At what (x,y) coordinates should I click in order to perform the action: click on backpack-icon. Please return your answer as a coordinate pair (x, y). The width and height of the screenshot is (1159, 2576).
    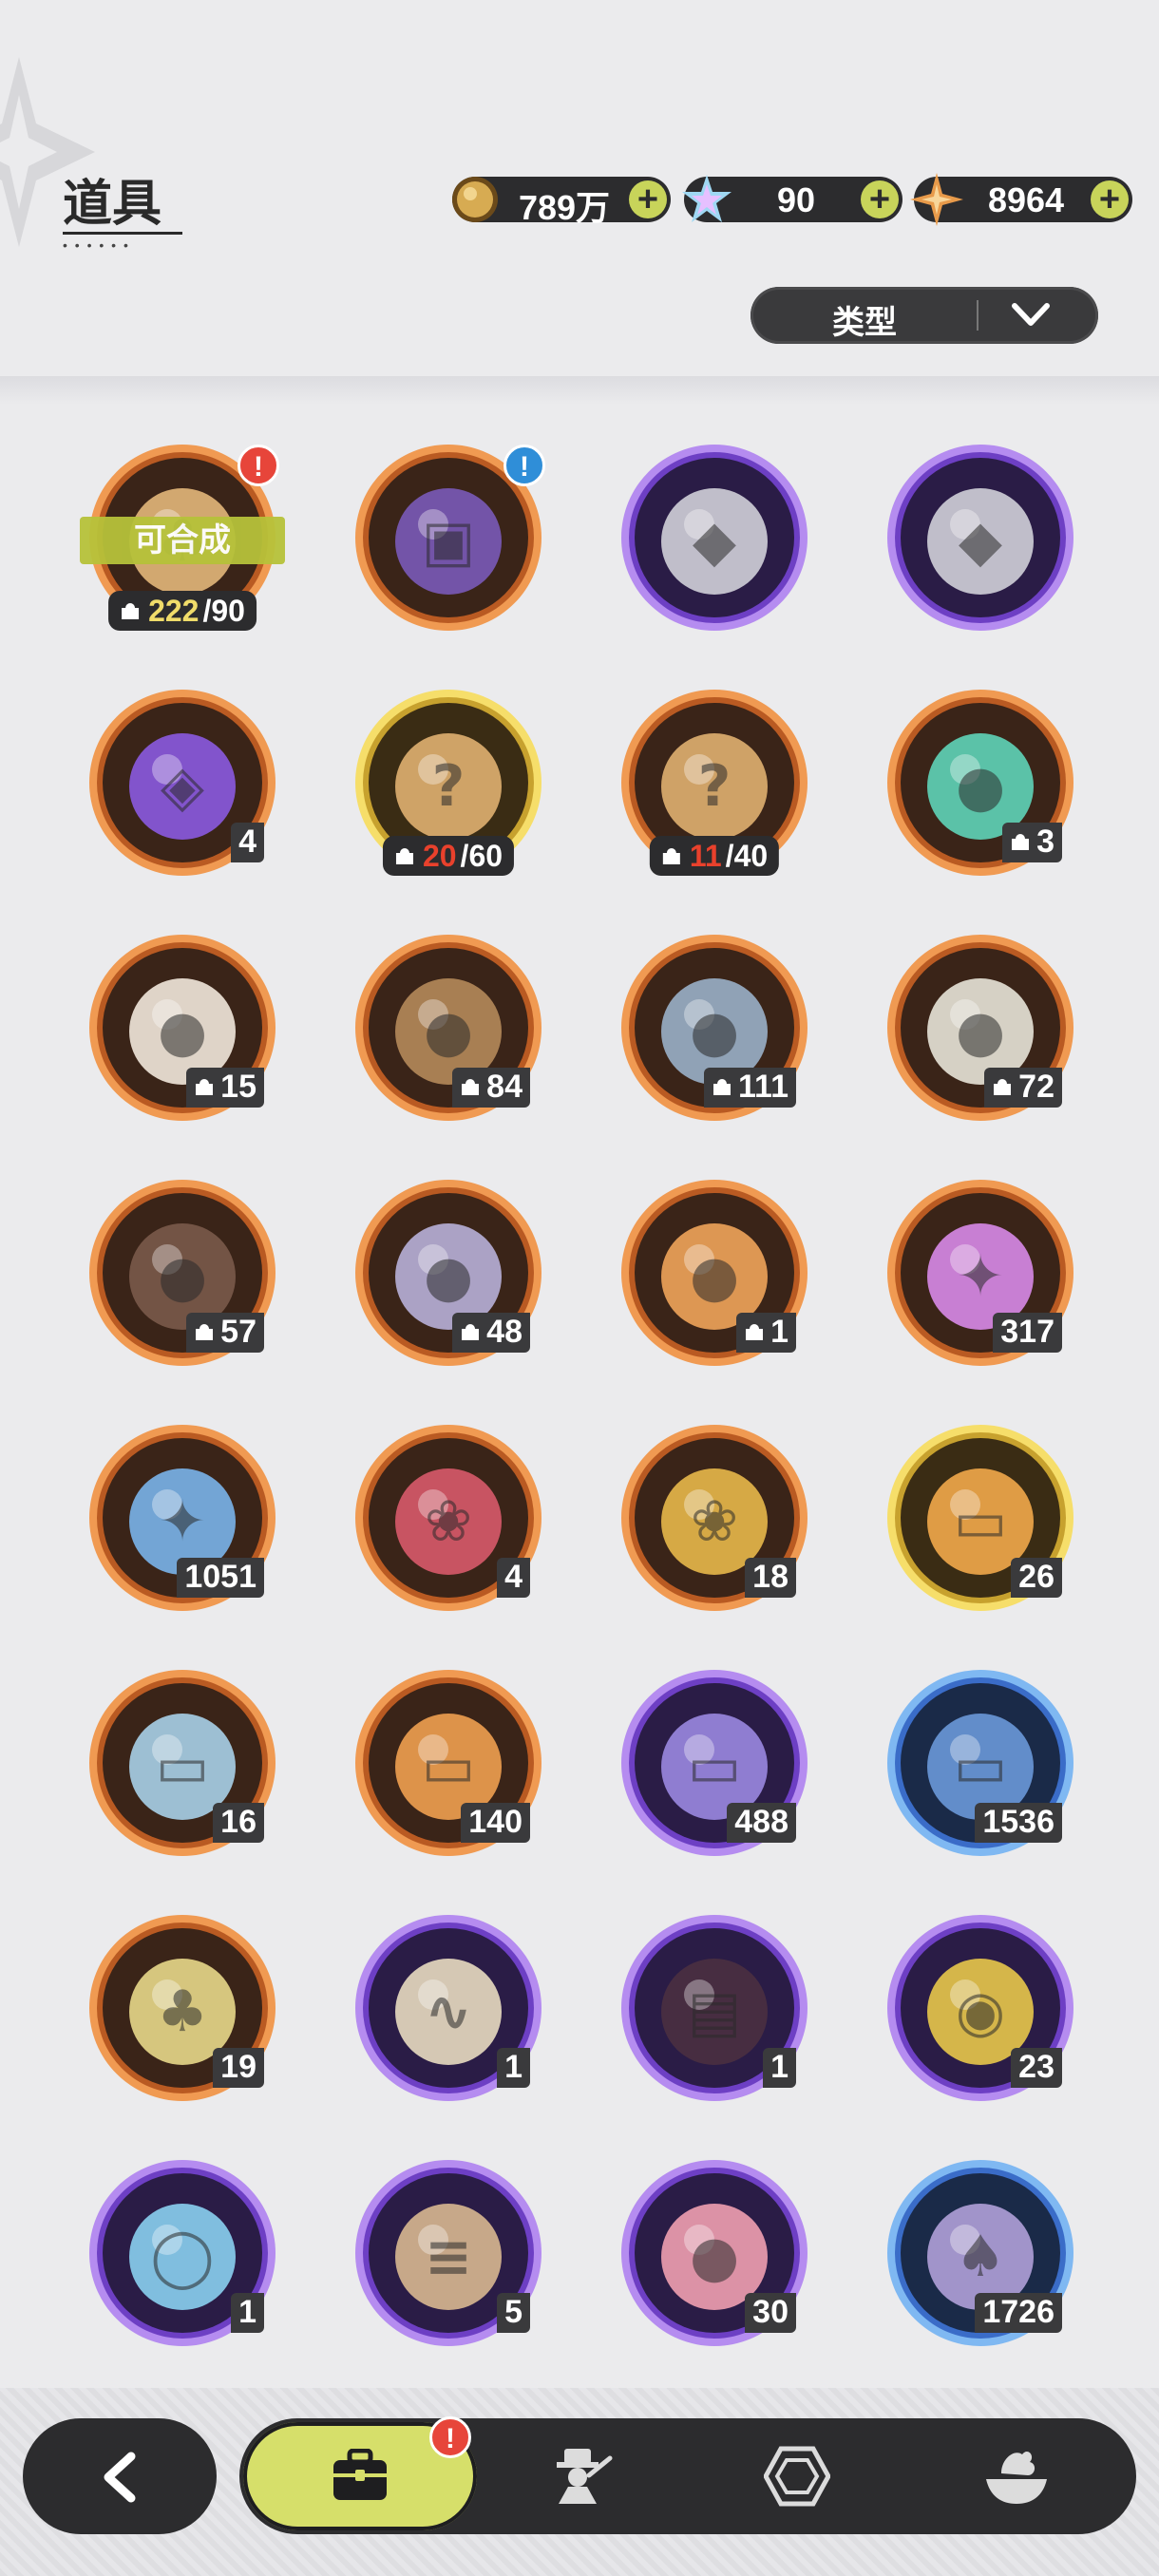
    Looking at the image, I should click on (360, 2474).